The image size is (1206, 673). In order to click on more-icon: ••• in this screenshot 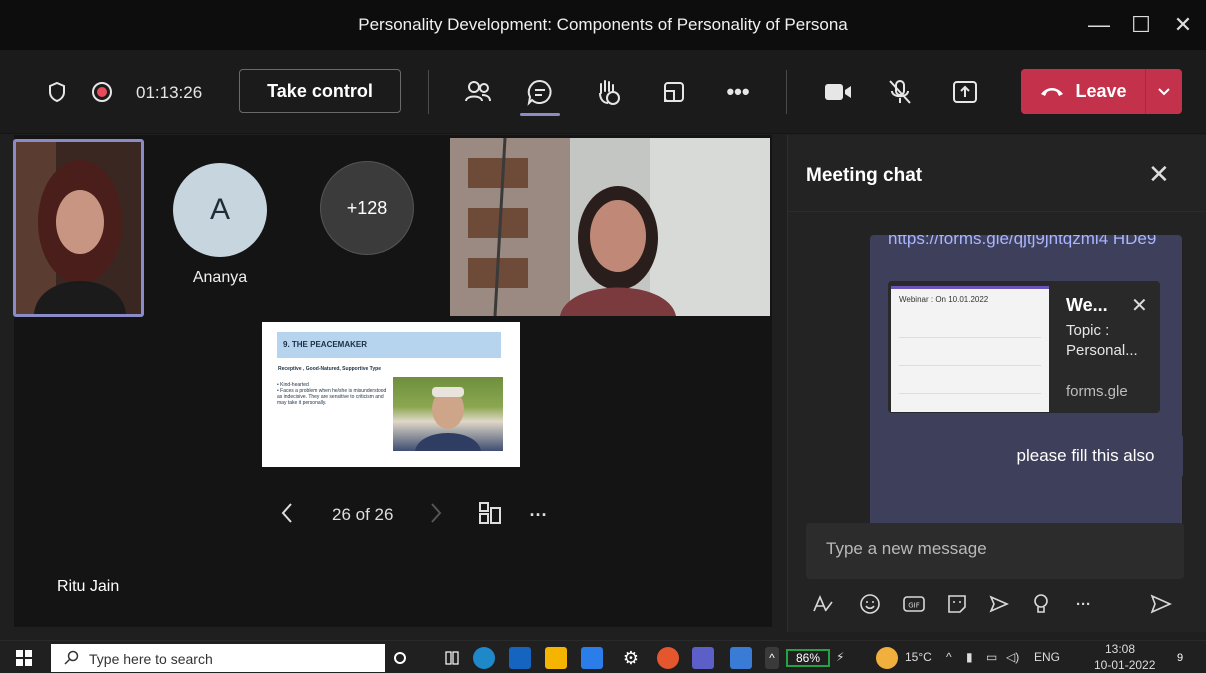, I will do `click(738, 92)`.